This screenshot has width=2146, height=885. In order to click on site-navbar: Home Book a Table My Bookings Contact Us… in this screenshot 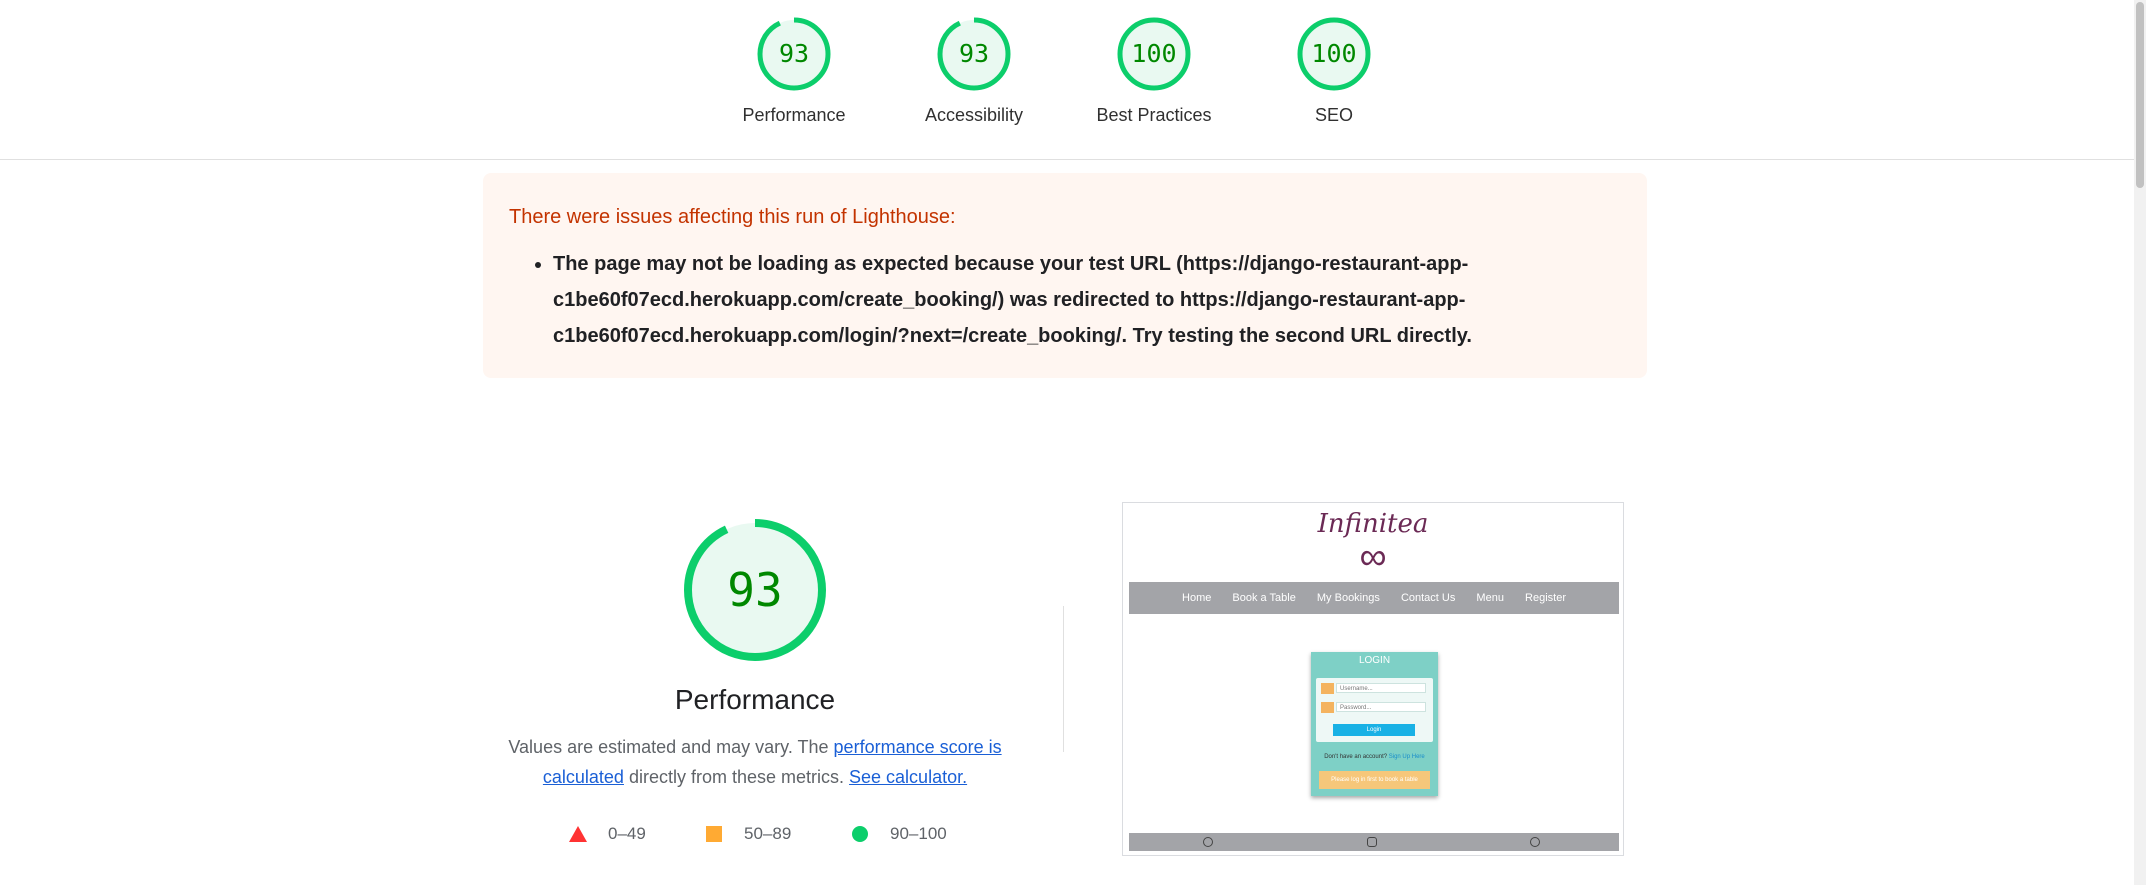, I will do `click(1374, 598)`.